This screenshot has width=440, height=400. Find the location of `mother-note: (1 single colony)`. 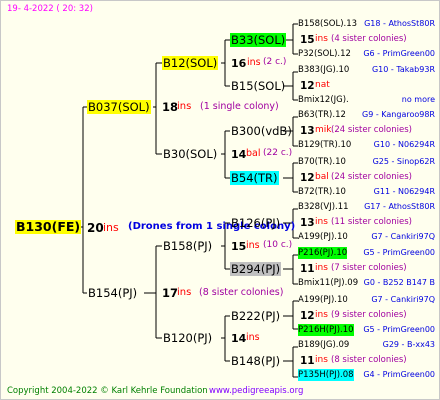

mother-note: (1 single colony) is located at coordinates (239, 106).